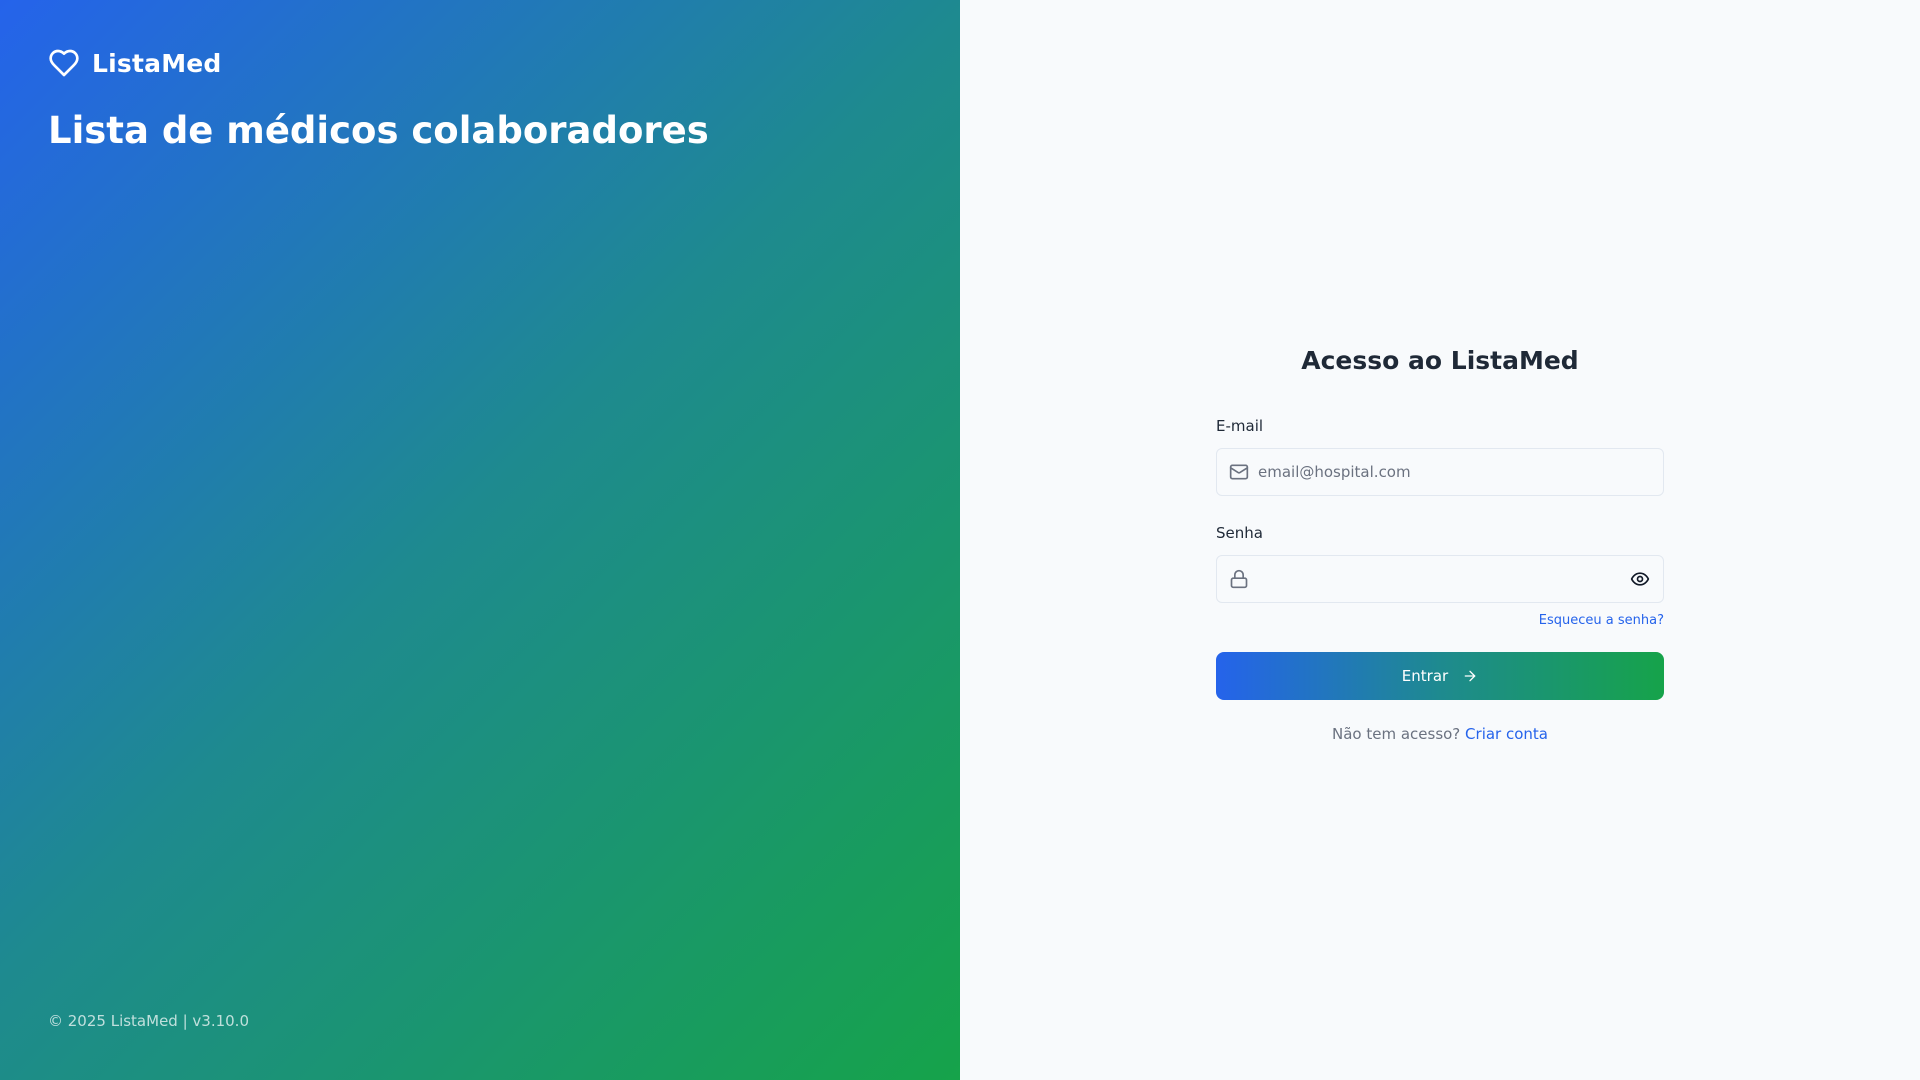  What do you see at coordinates (157, 63) in the screenshot?
I see `brand-name: ListaMed` at bounding box center [157, 63].